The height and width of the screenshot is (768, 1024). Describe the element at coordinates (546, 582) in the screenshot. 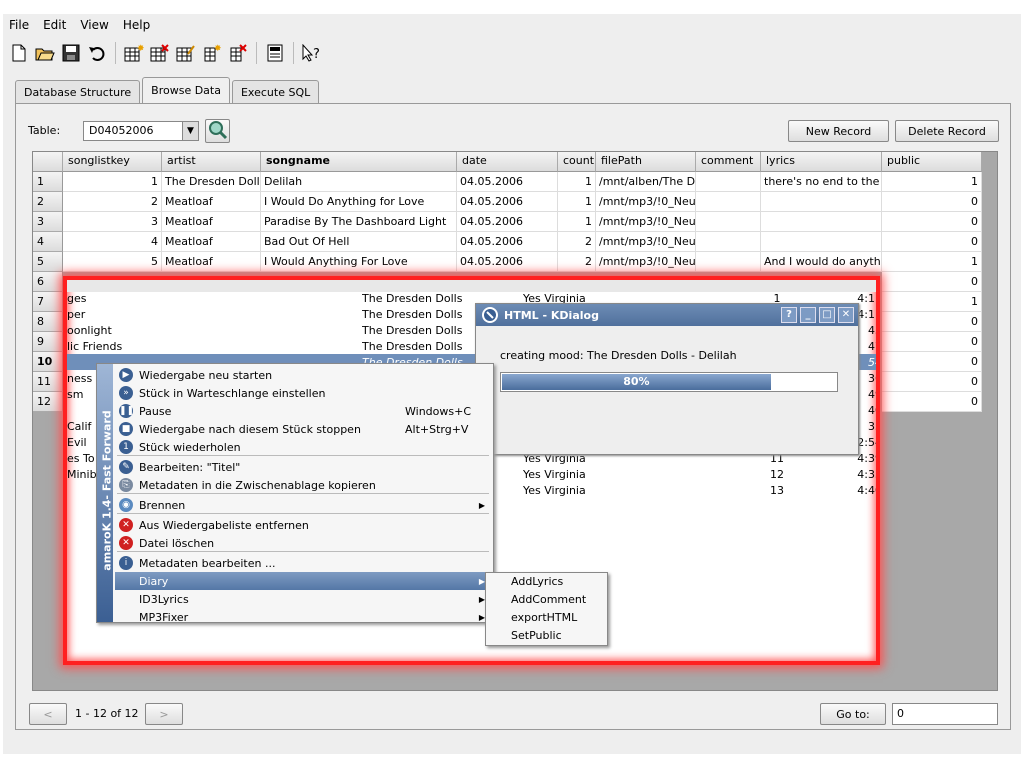

I see `submenu-item-addlyrics: AddLyrics` at that location.